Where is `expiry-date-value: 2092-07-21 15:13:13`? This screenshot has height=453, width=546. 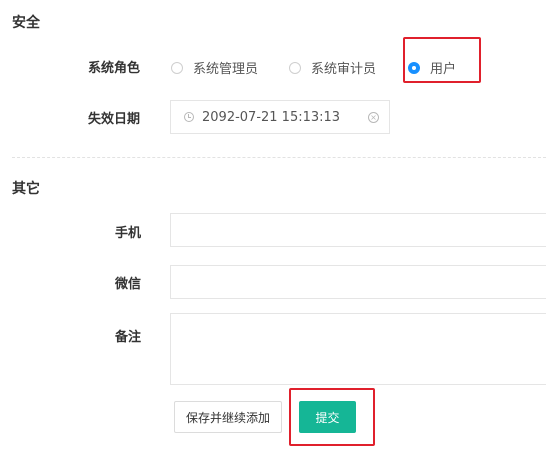
expiry-date-value: 2092-07-21 15:13:13 is located at coordinates (271, 117).